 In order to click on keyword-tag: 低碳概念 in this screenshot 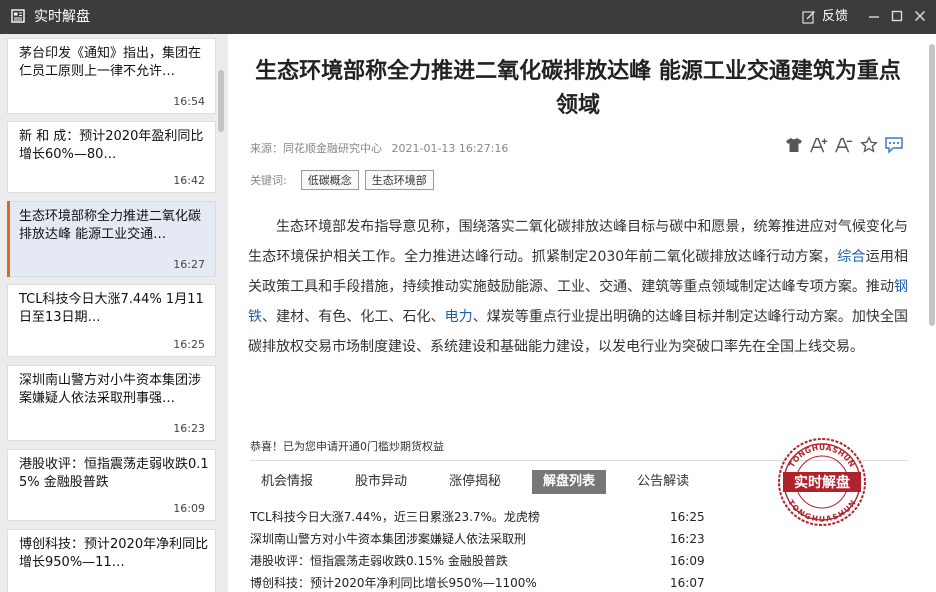, I will do `click(329, 180)`.